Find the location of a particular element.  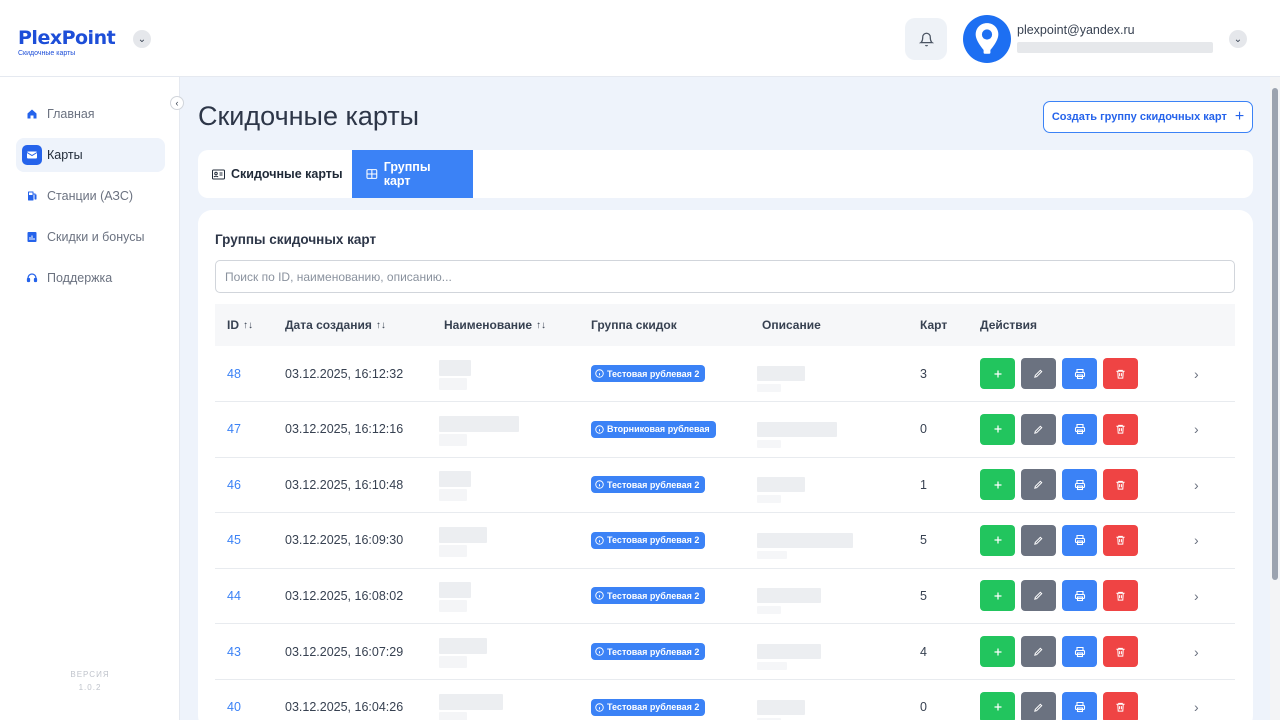

sidebar-item-stations: Станции (АЗС) is located at coordinates (90, 196).